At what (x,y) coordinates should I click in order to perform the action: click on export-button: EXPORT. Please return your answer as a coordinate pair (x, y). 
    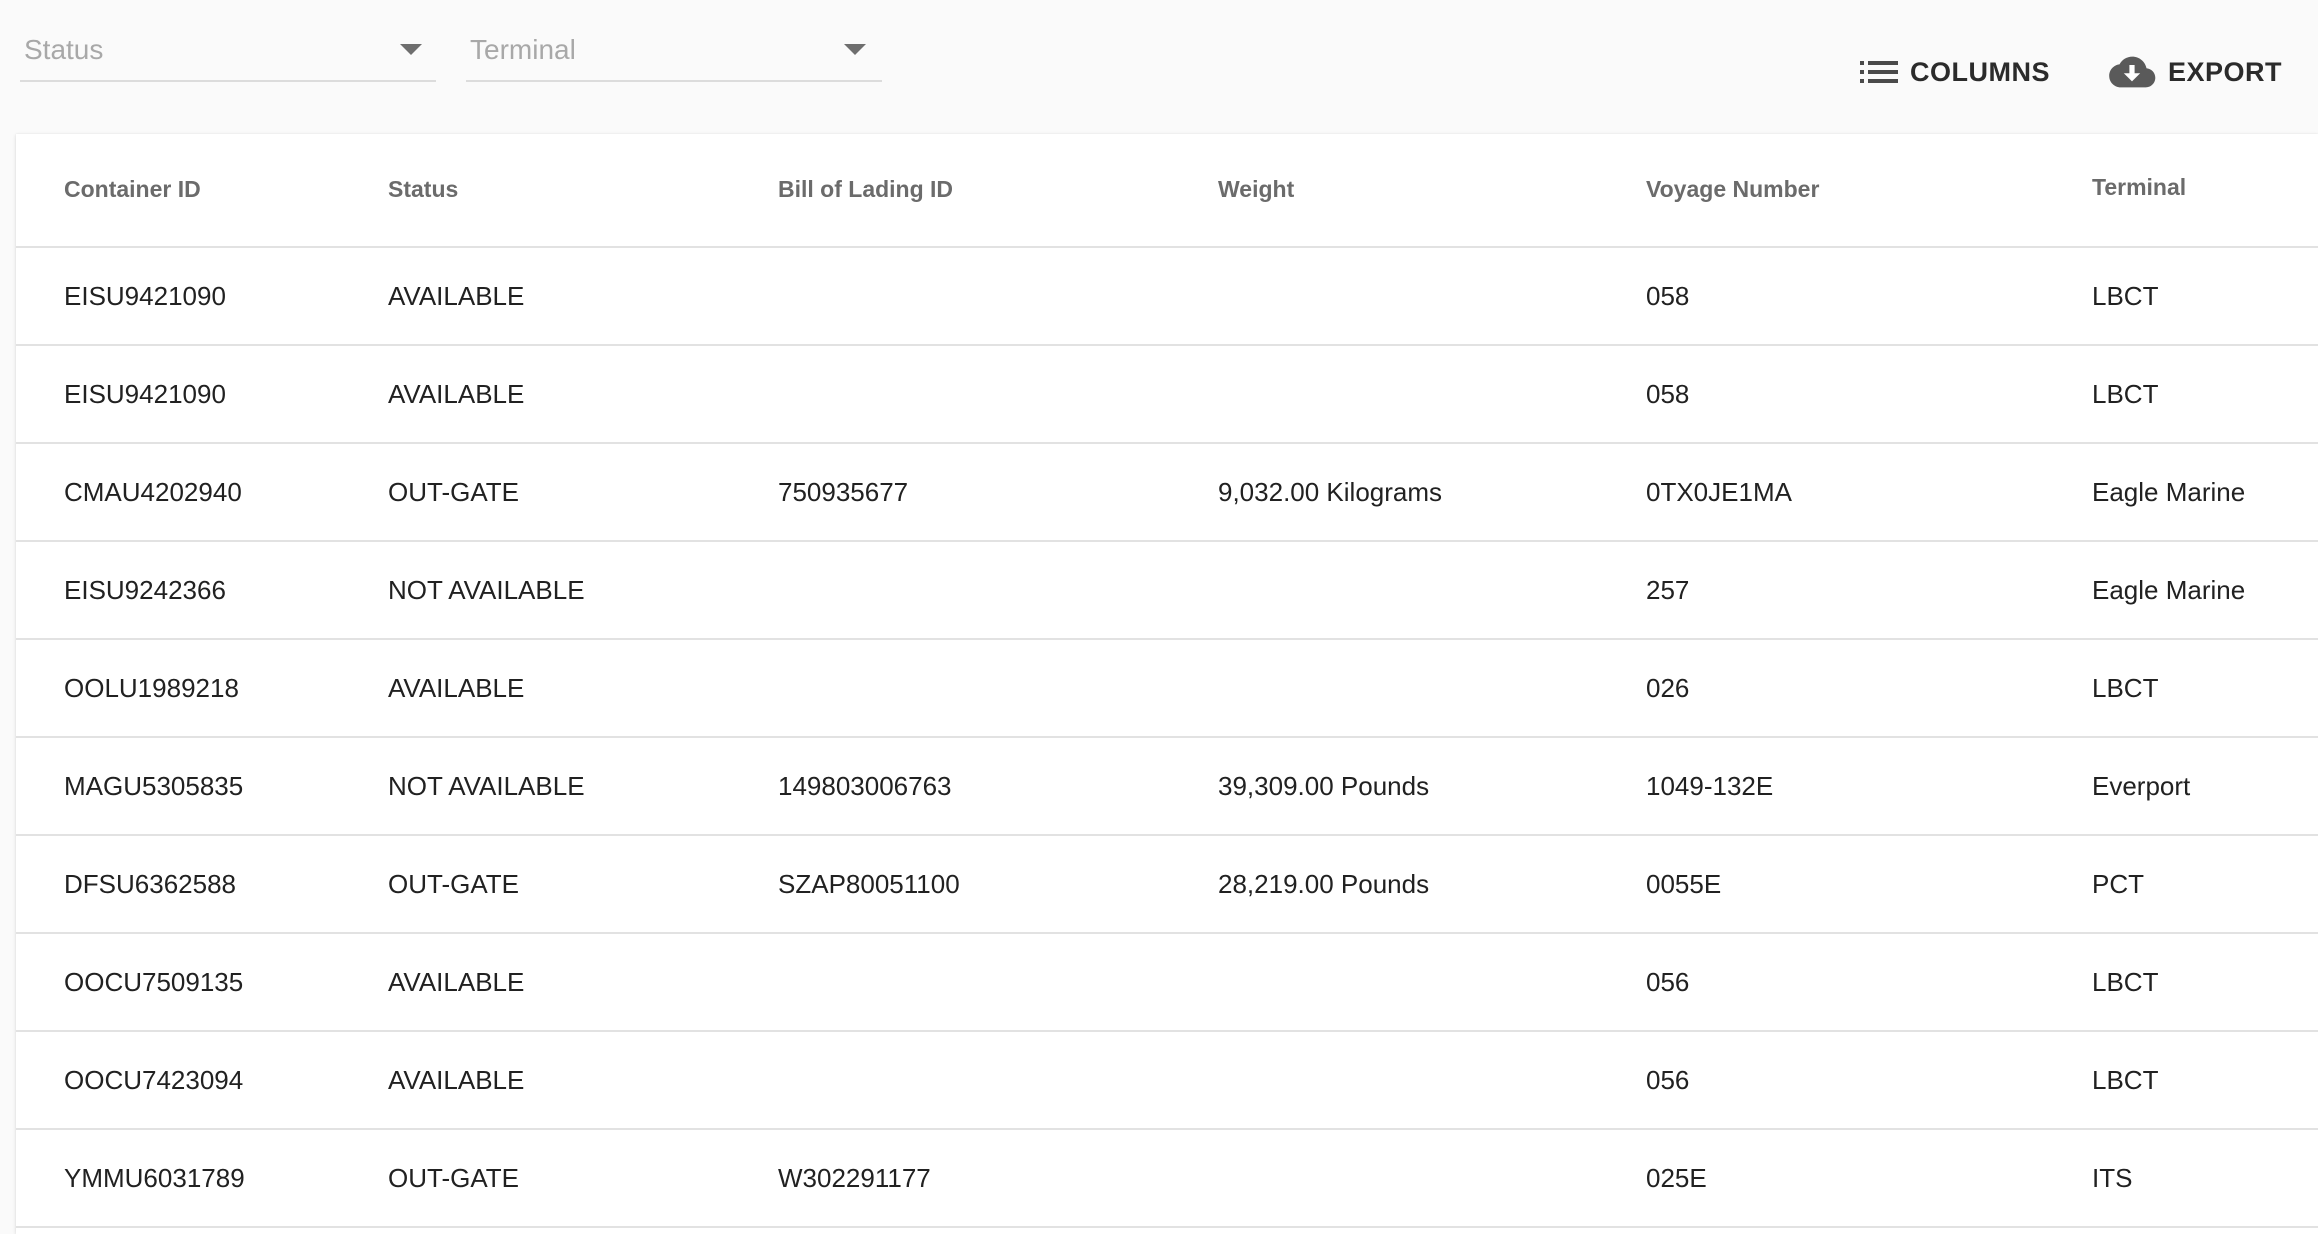
    Looking at the image, I should click on (2195, 72).